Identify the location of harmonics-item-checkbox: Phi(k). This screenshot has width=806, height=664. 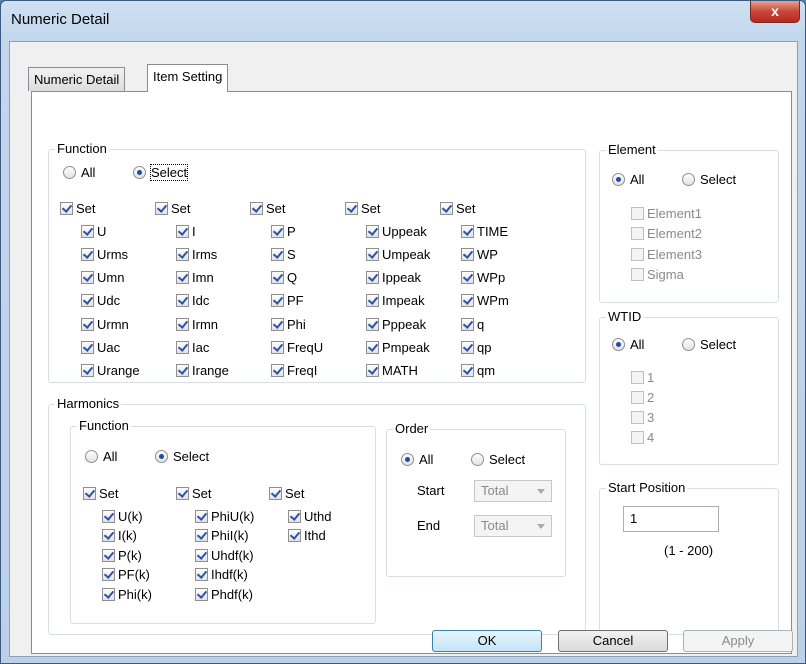
(127, 594).